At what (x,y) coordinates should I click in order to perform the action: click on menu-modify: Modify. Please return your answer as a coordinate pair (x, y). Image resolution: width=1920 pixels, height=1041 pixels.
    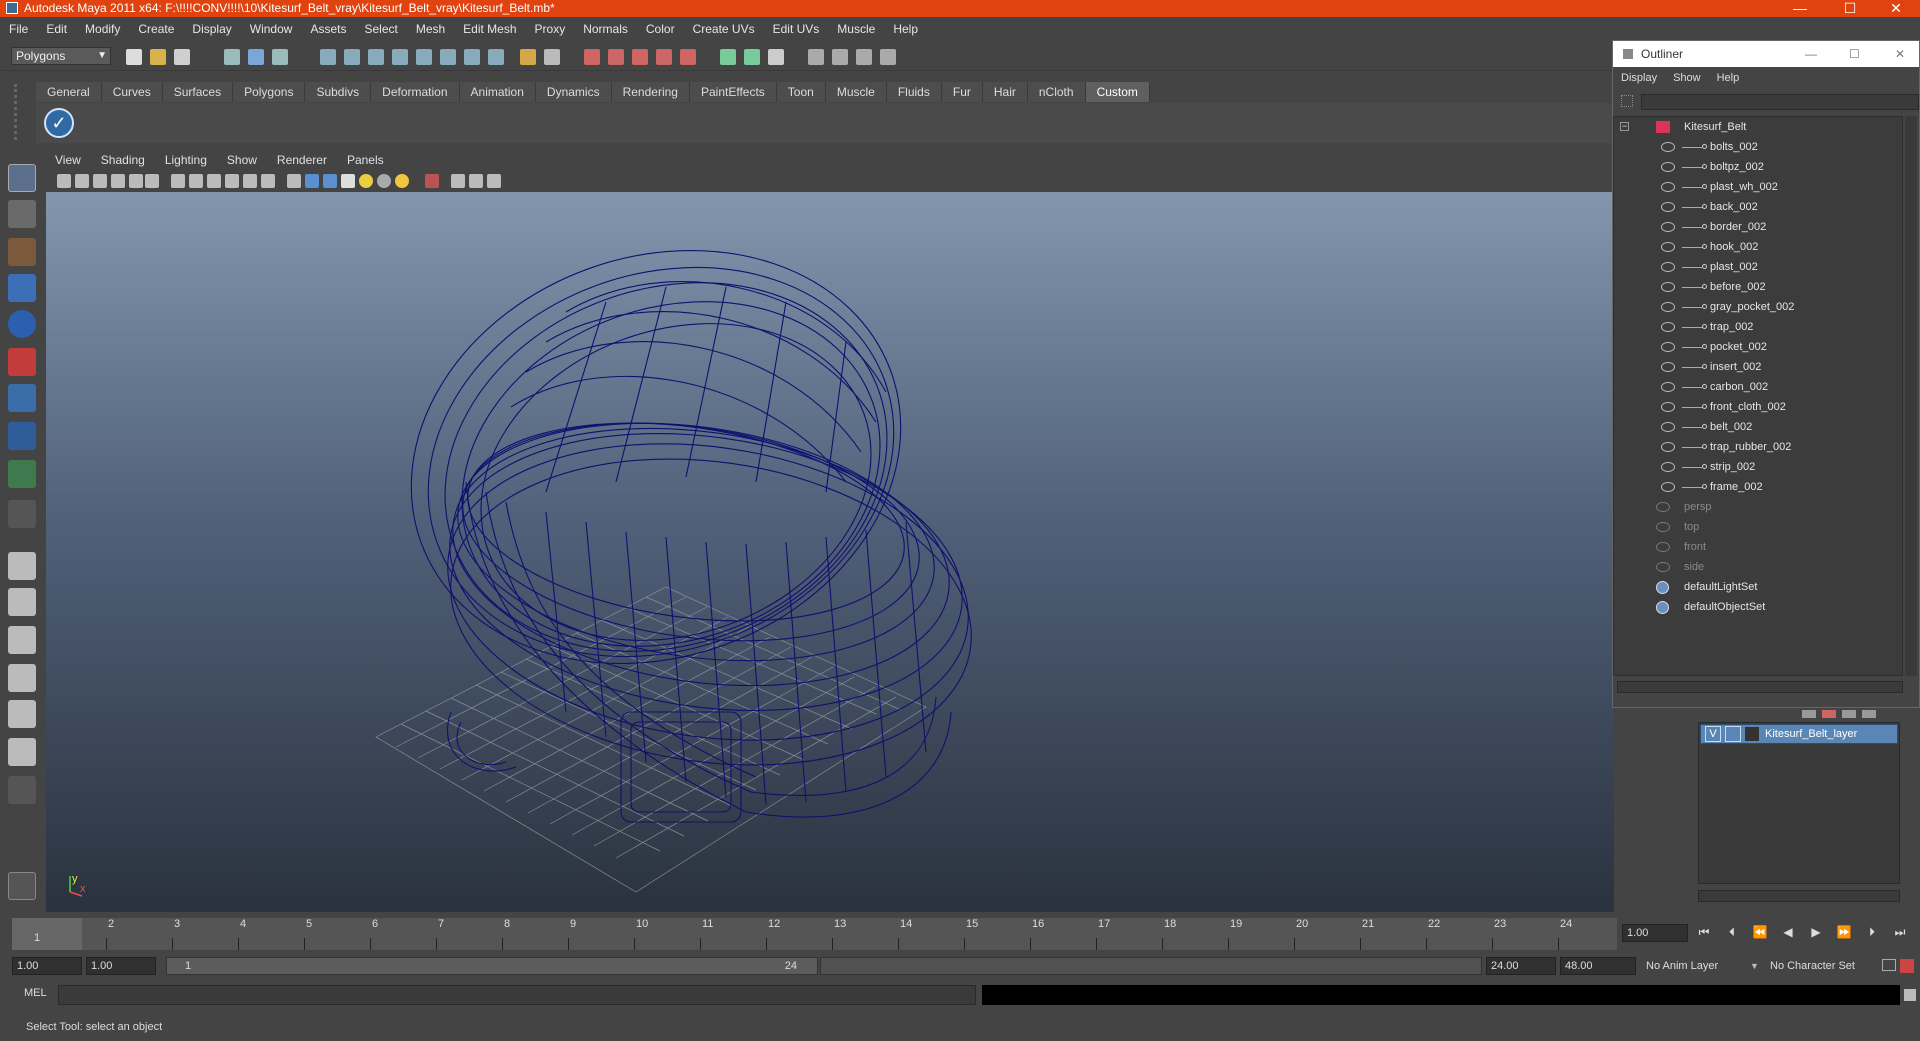
    Looking at the image, I should click on (102, 29).